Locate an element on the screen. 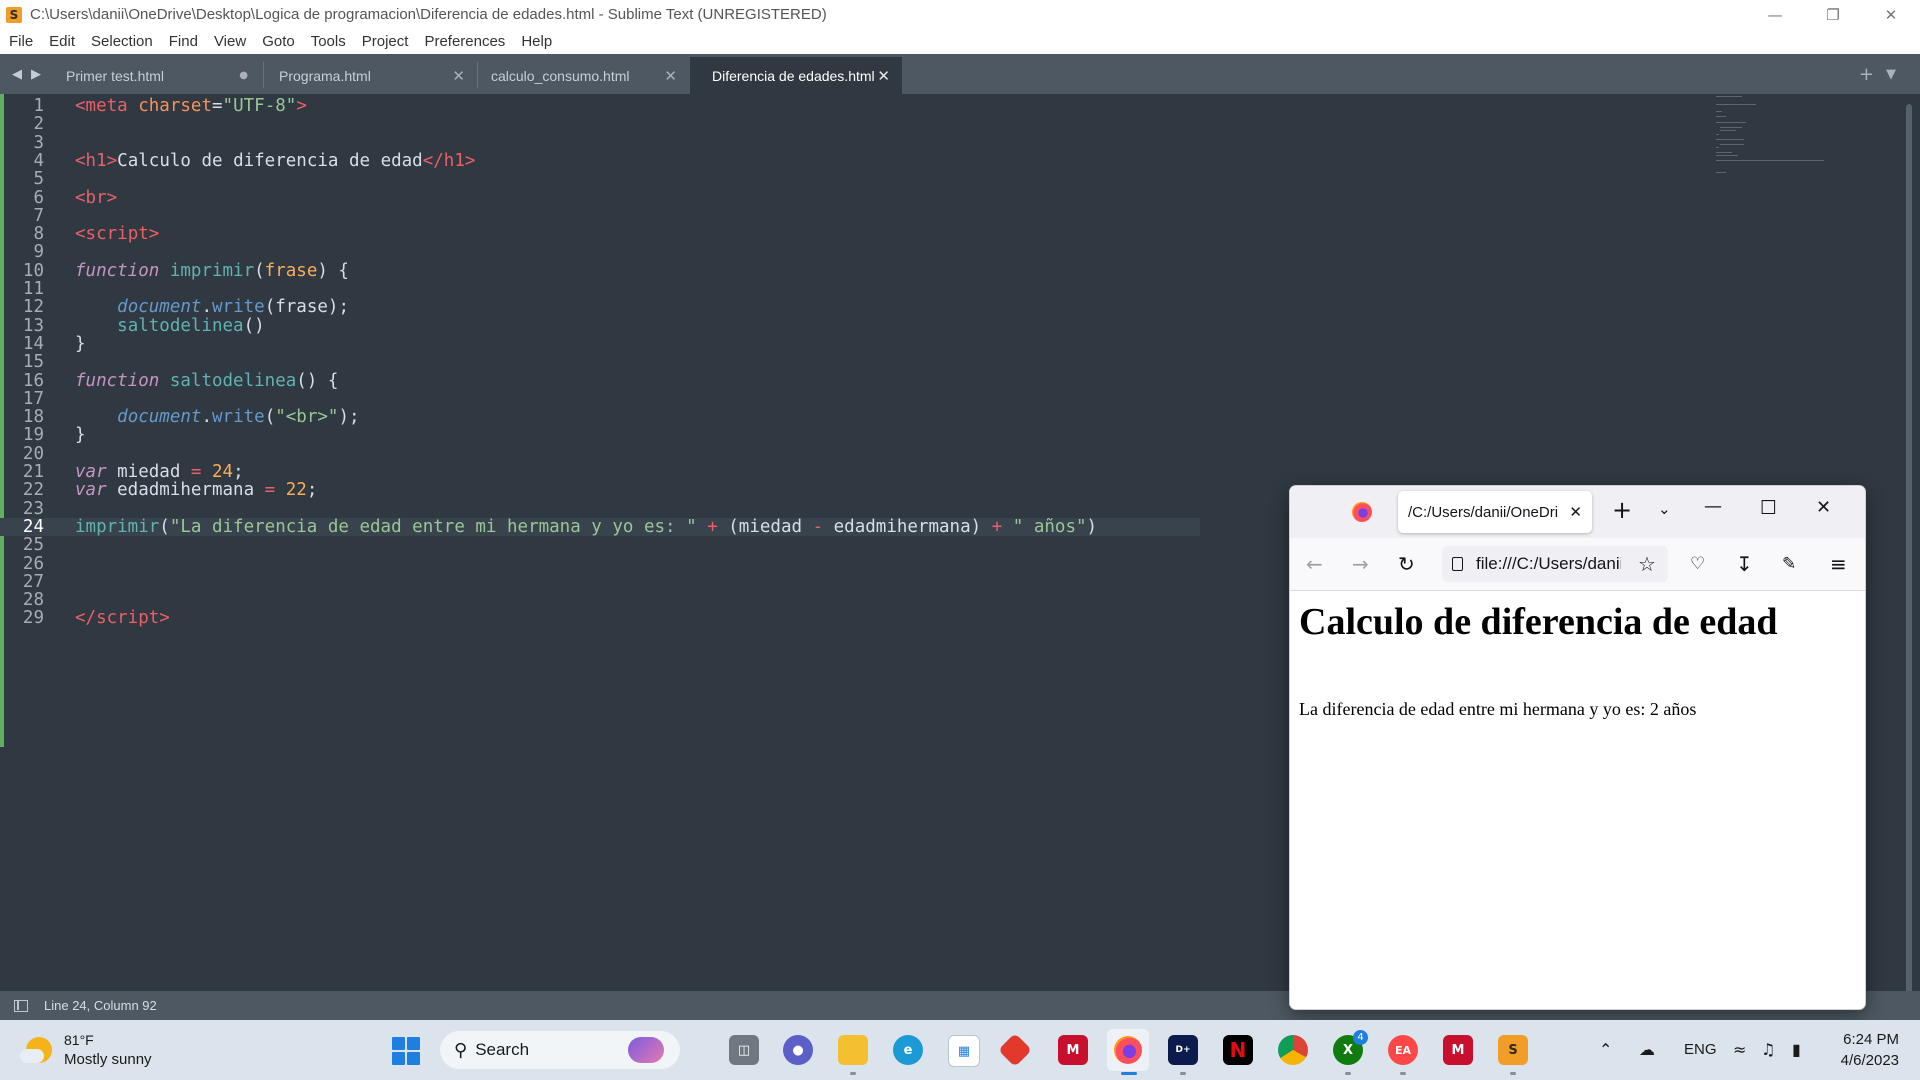 The height and width of the screenshot is (1080, 1920). weather-temperature: 81°F is located at coordinates (79, 1040).